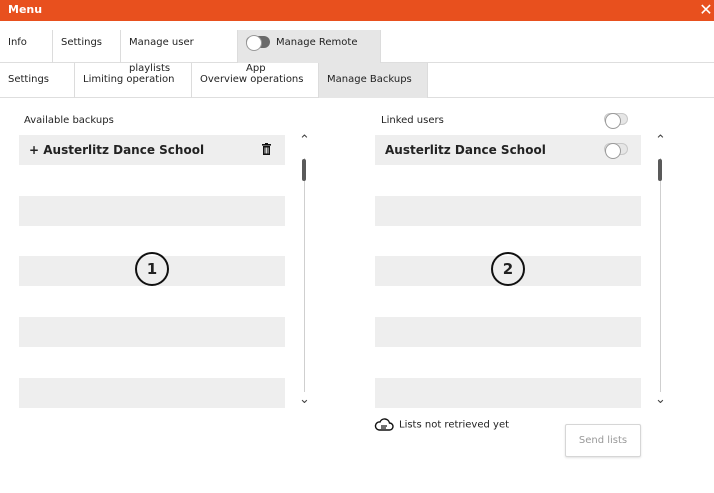 The width and height of the screenshot is (714, 493). Describe the element at coordinates (369, 79) in the screenshot. I see `subtab-manage-backups-label: Manage Backups` at that location.